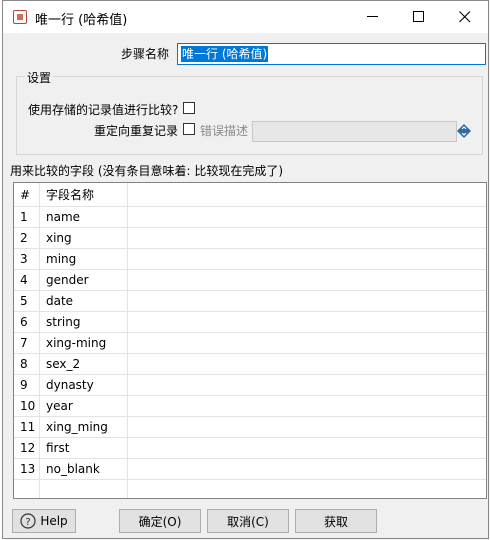 The image size is (490, 540). Describe the element at coordinates (27, 448) in the screenshot. I see `row-number: 12` at that location.